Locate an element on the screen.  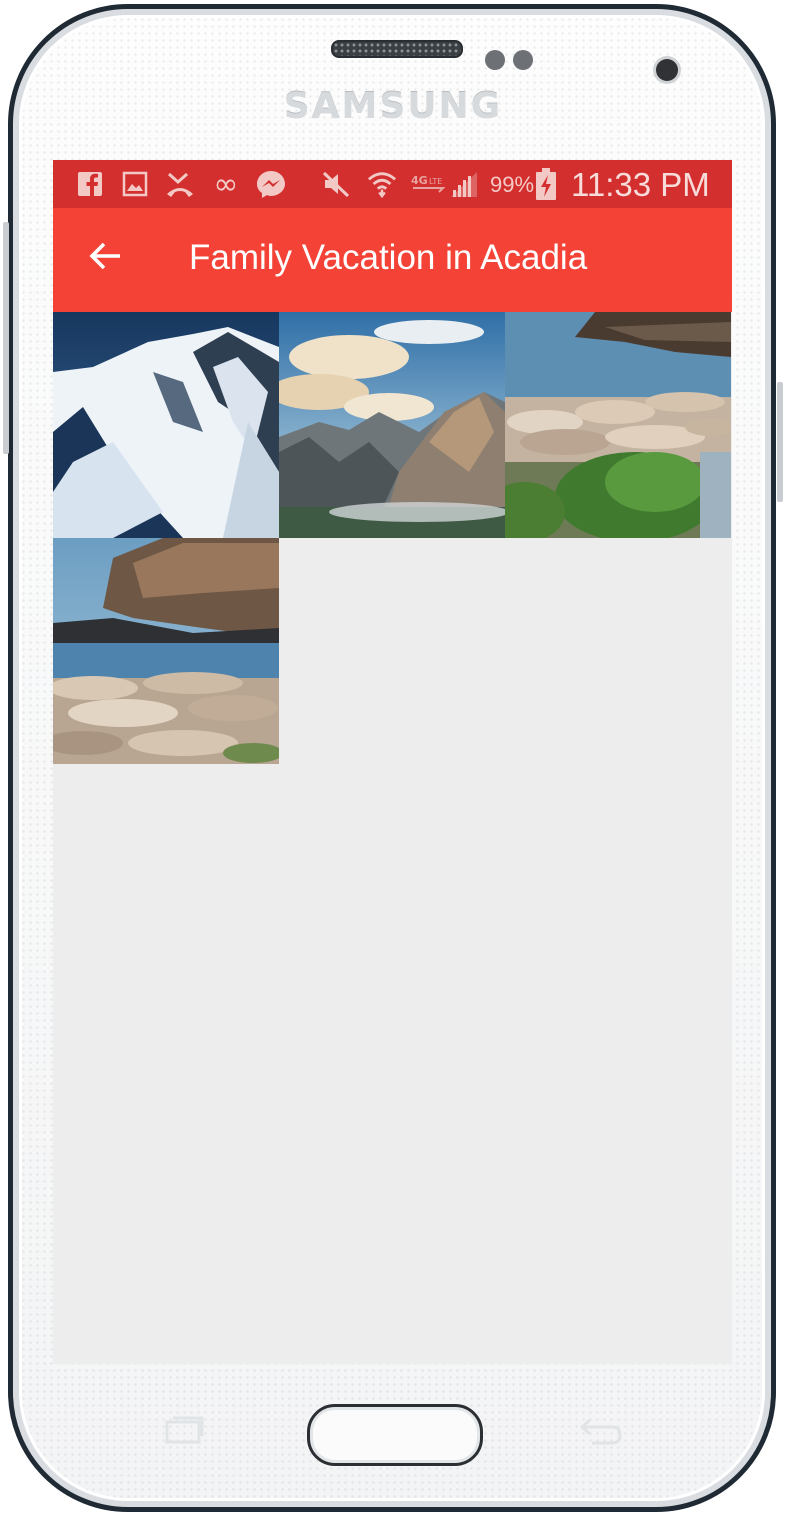
power-key is located at coordinates (780, 442).